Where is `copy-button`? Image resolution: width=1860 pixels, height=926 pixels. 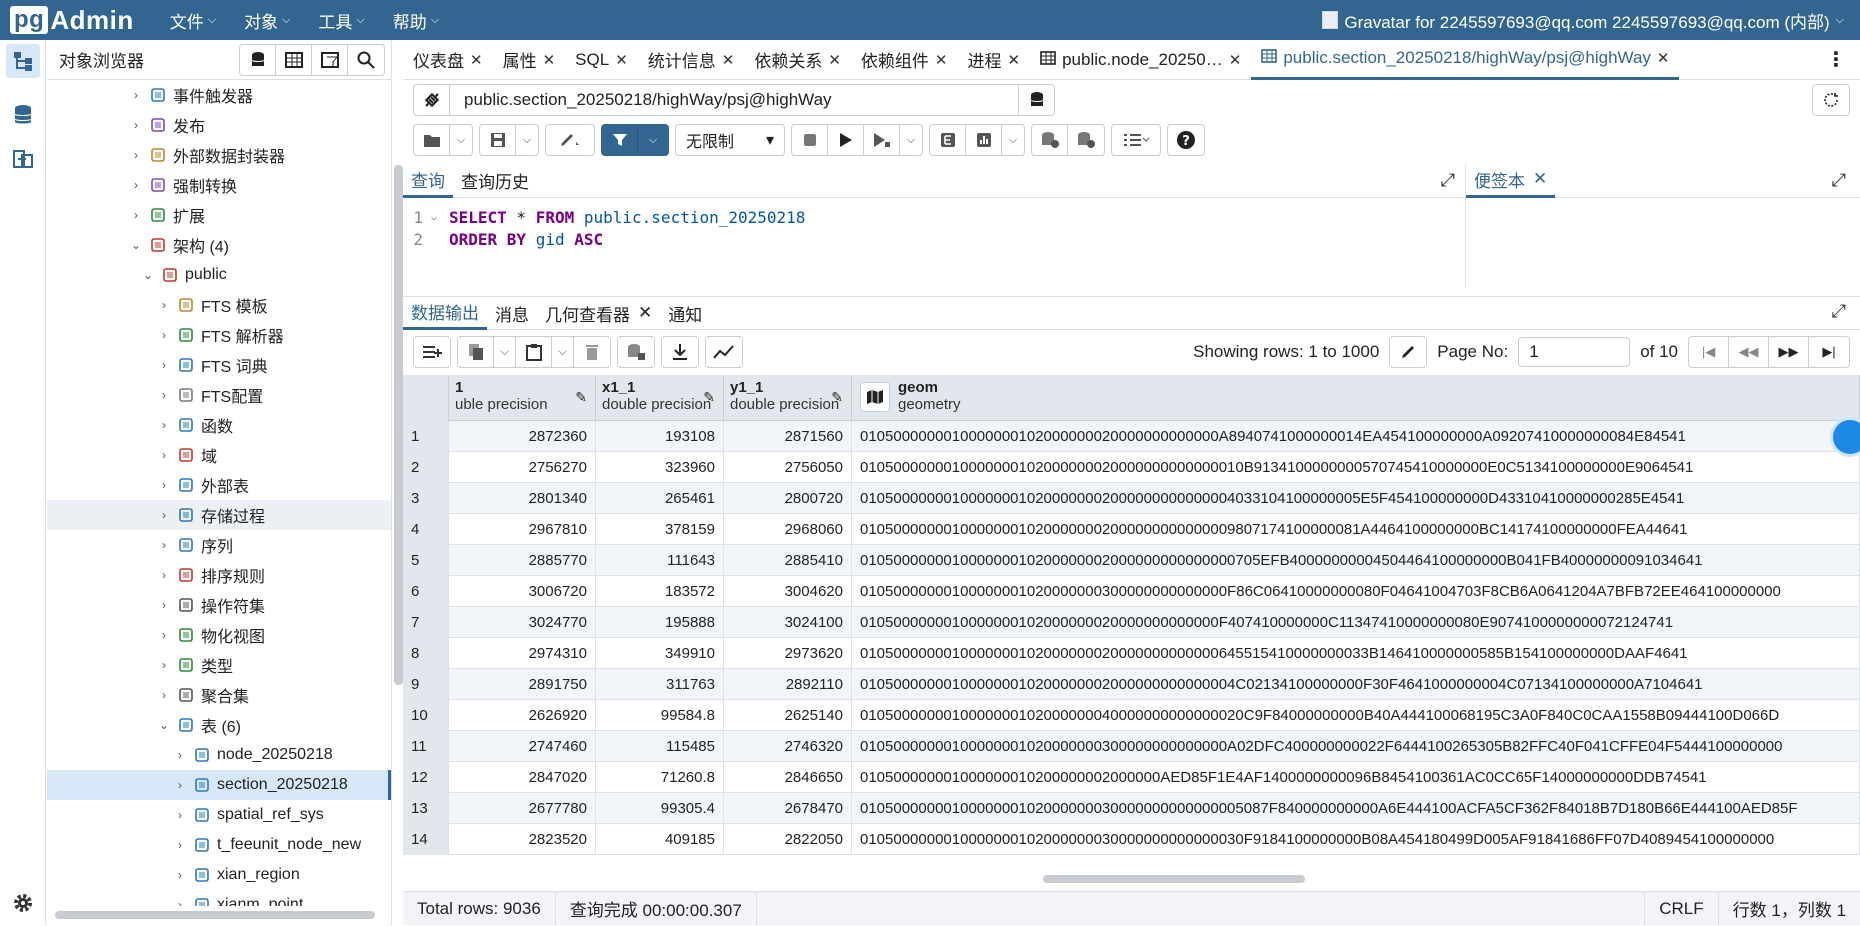
copy-button is located at coordinates (476, 352).